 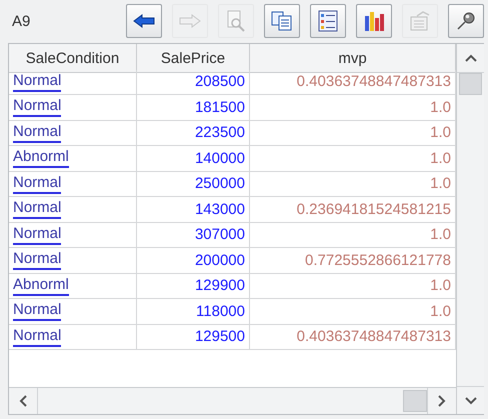 What do you see at coordinates (193, 159) in the screenshot?
I see `table-cell: 140000` at bounding box center [193, 159].